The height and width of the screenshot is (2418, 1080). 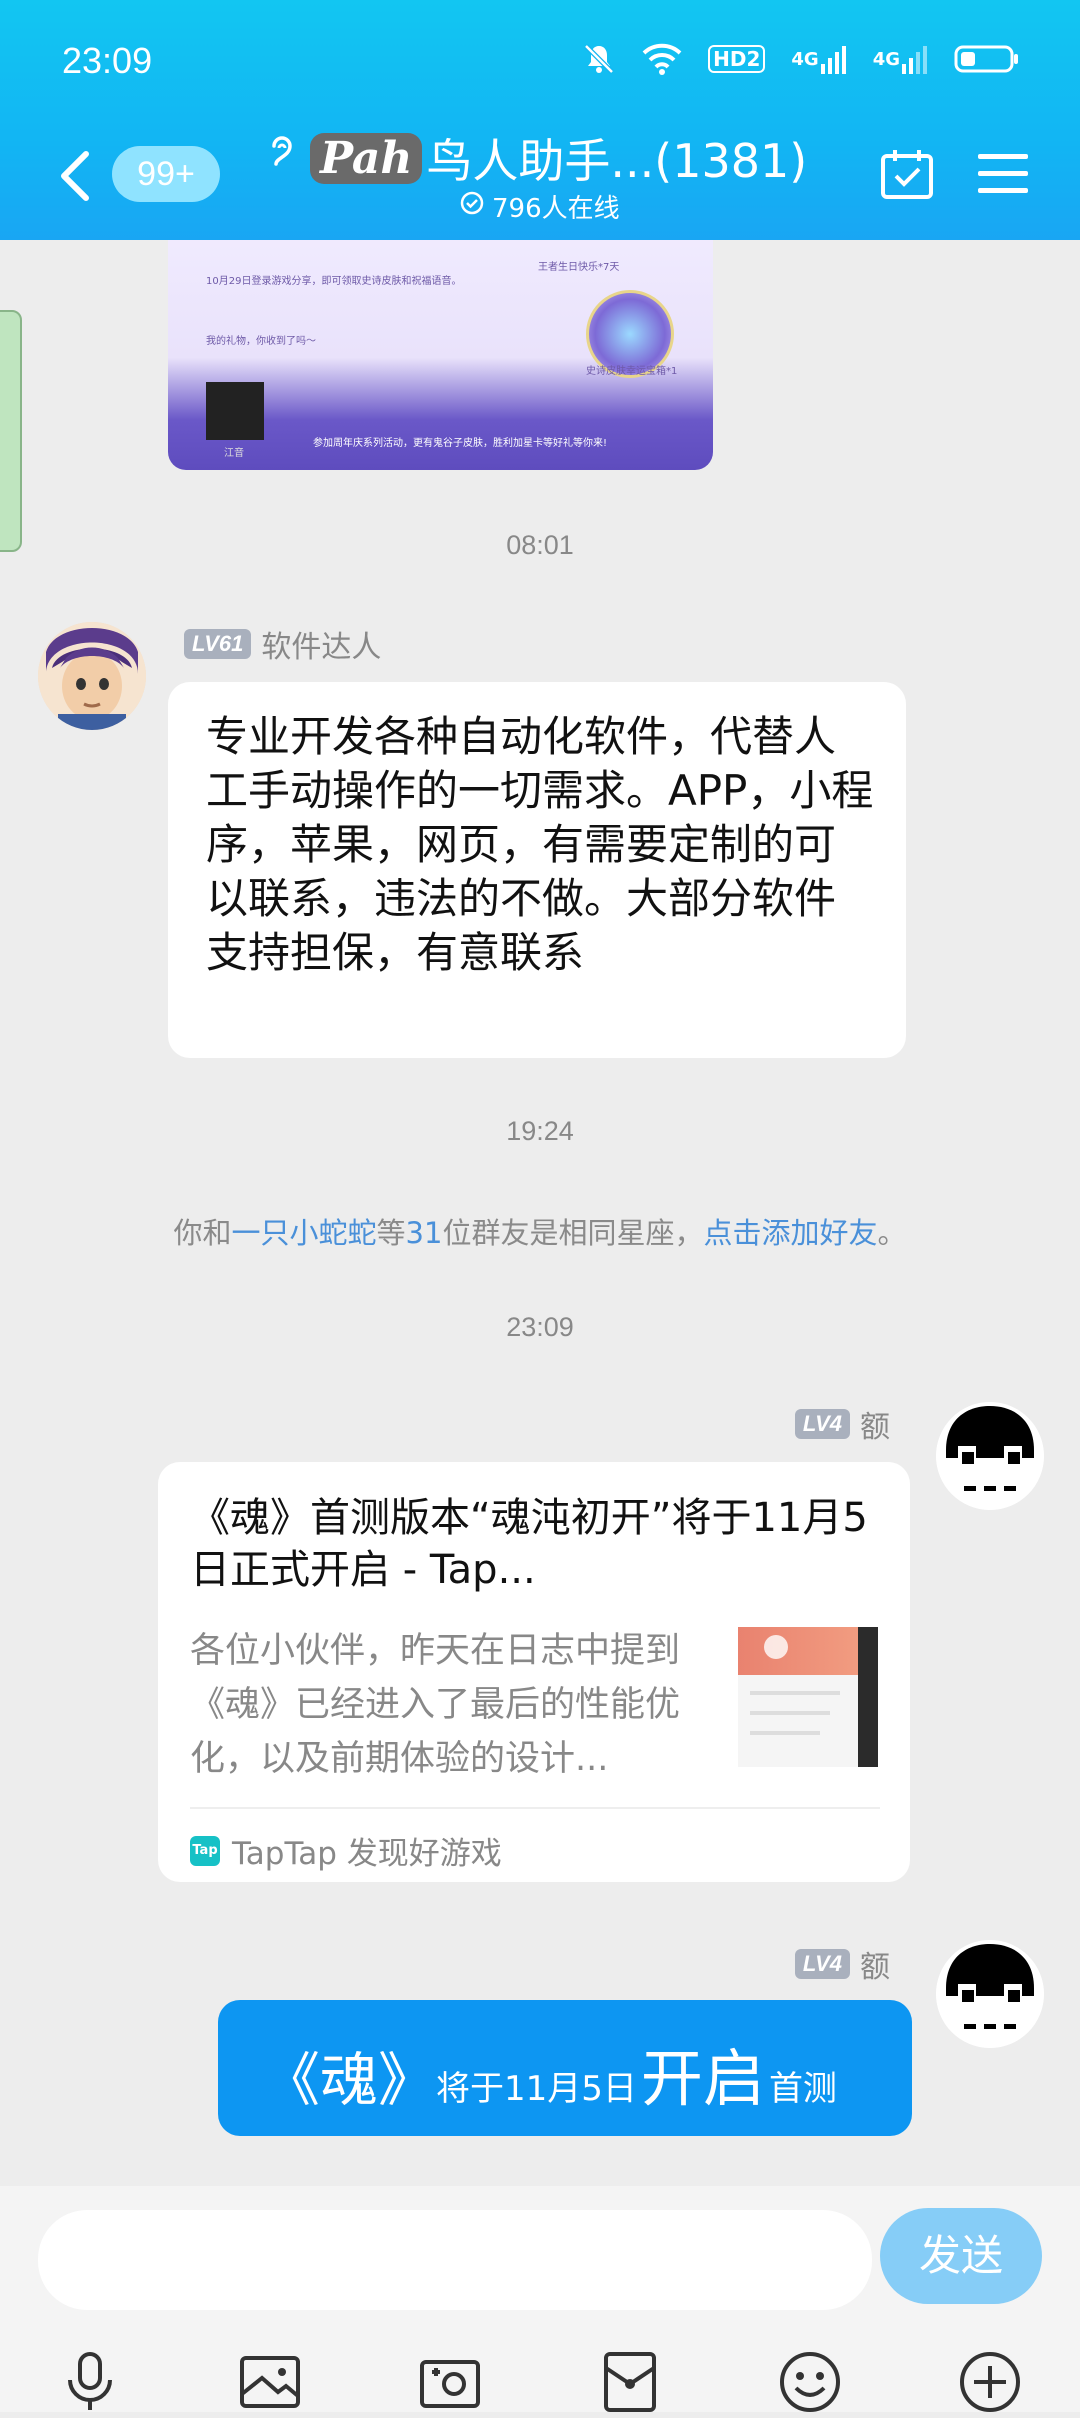 I want to click on link-card-thumbnail, so click(x=808, y=1697).